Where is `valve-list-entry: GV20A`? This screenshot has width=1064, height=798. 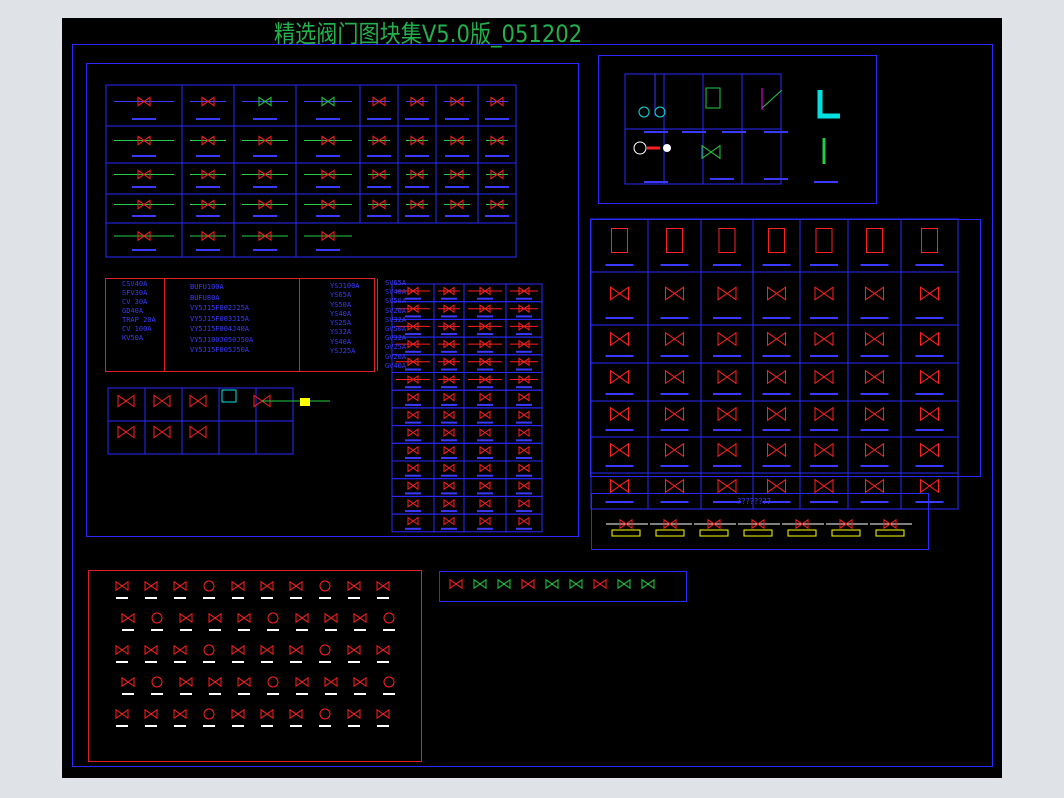
valve-list-entry: GV20A is located at coordinates (396, 356).